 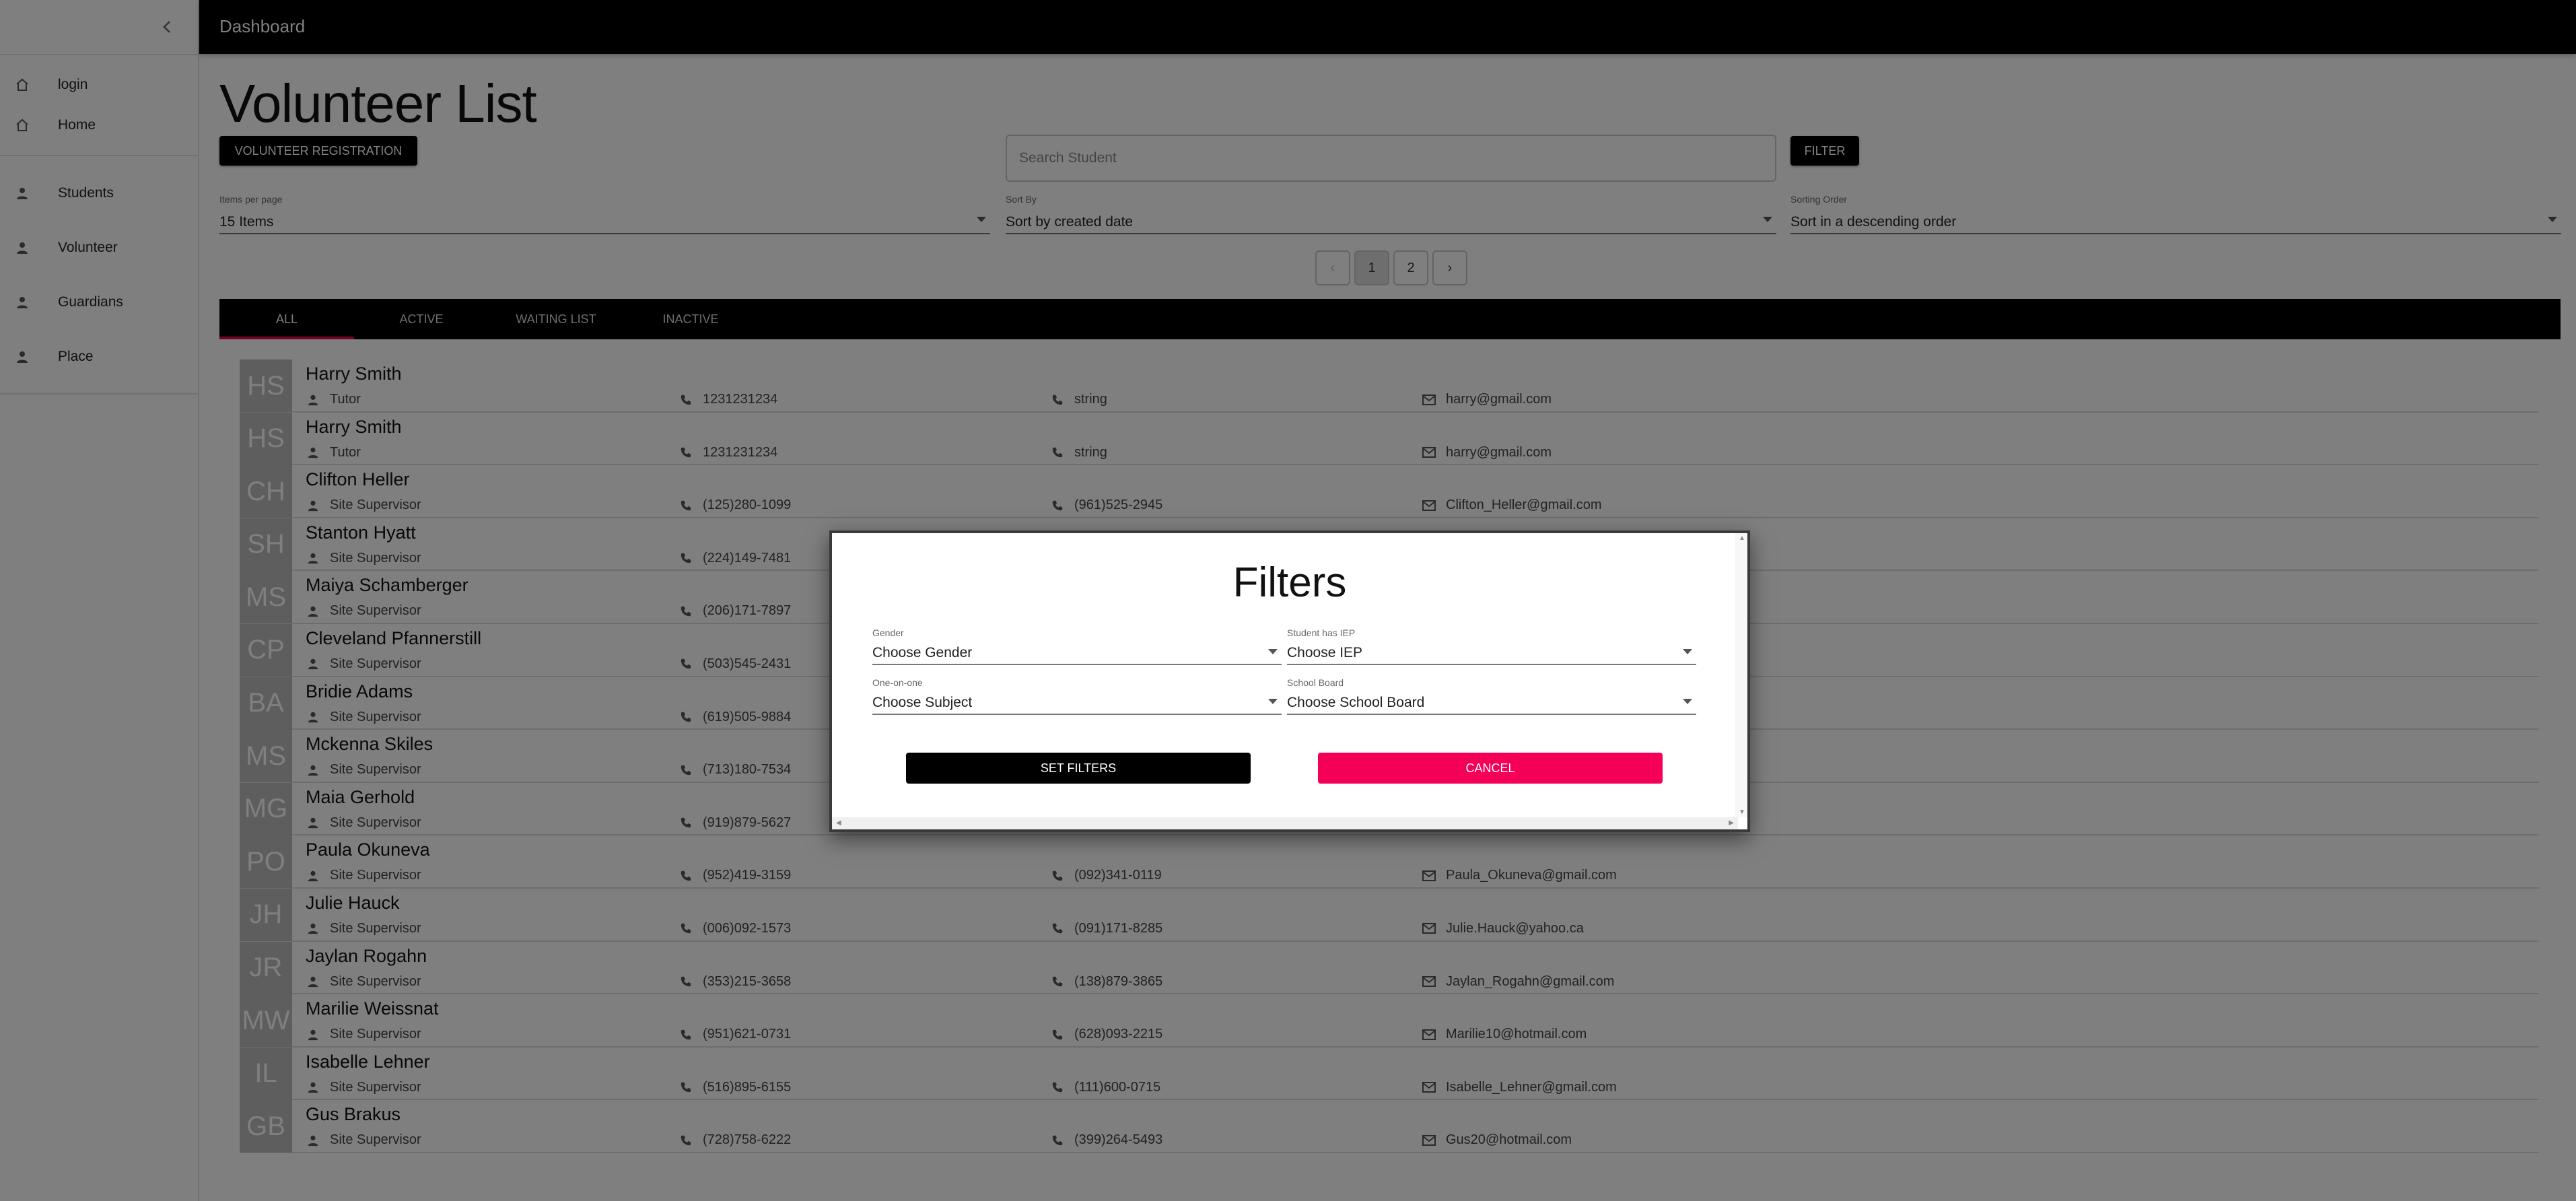 What do you see at coordinates (1078, 769) in the screenshot?
I see `set-filters-button: SET FILTERS` at bounding box center [1078, 769].